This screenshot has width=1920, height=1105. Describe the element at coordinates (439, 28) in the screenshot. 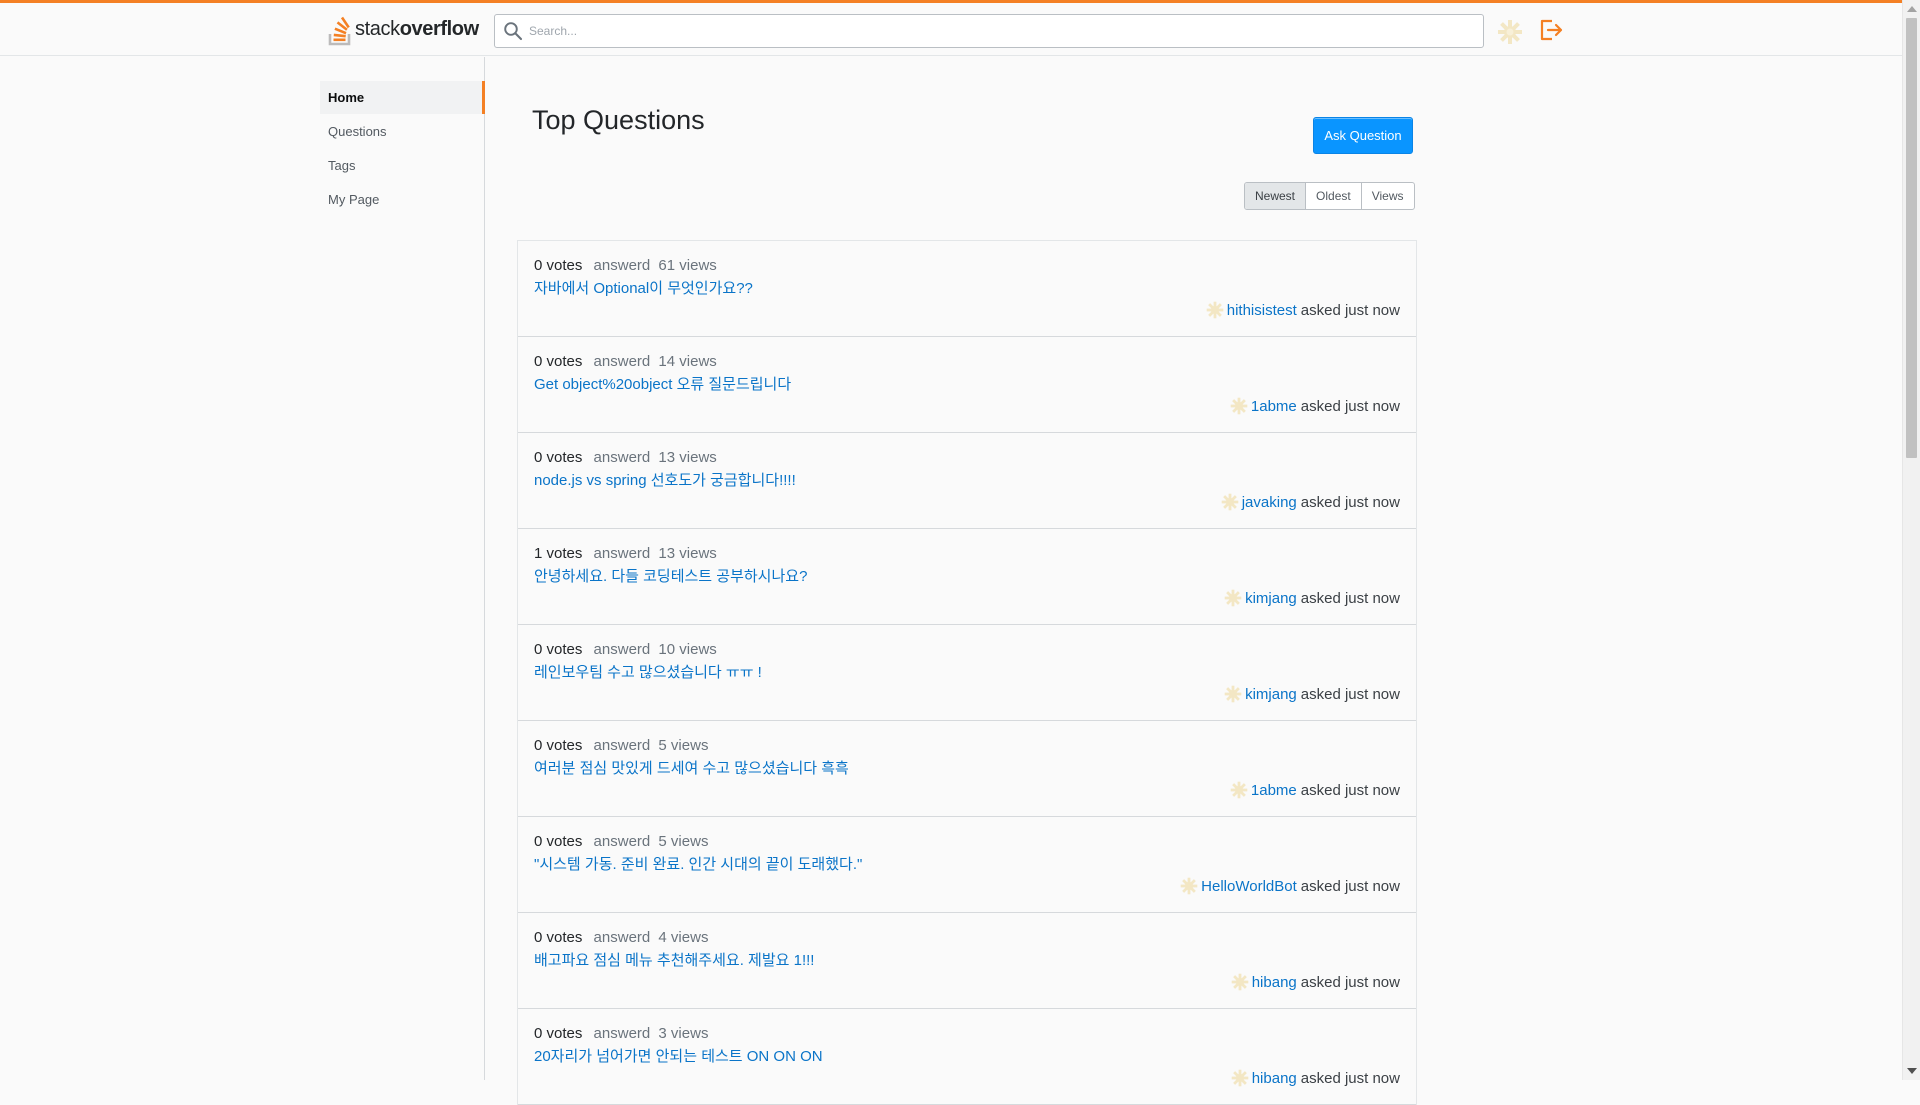

I see `logo-text-overflow: overflow` at that location.